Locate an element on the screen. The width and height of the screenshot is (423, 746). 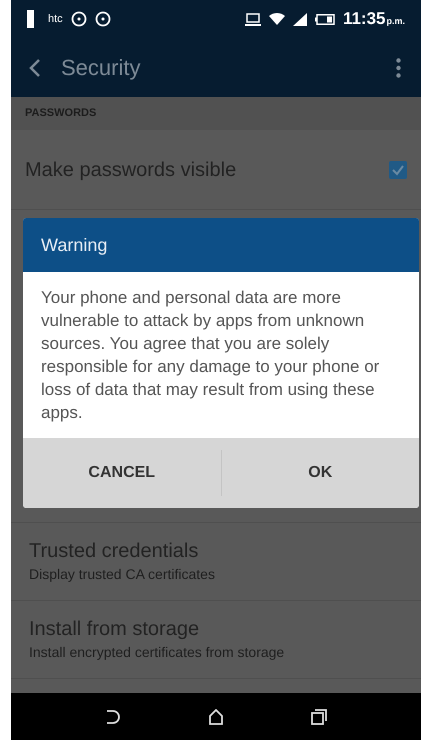
wifi-icon is located at coordinates (276, 19).